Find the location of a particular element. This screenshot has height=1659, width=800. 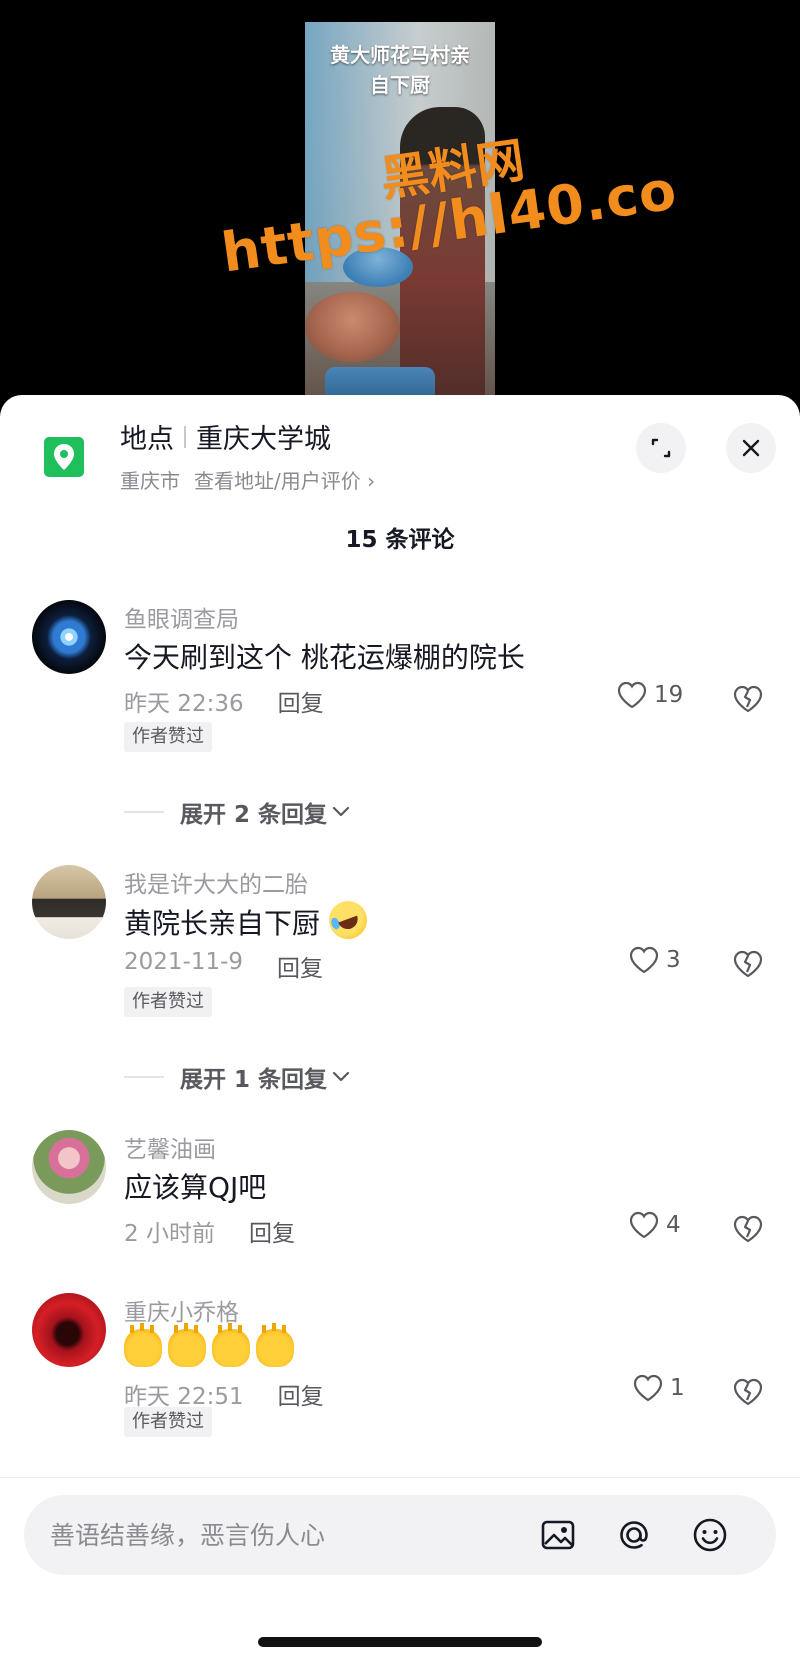

comment-time: 昨天 22:36 is located at coordinates (184, 704).